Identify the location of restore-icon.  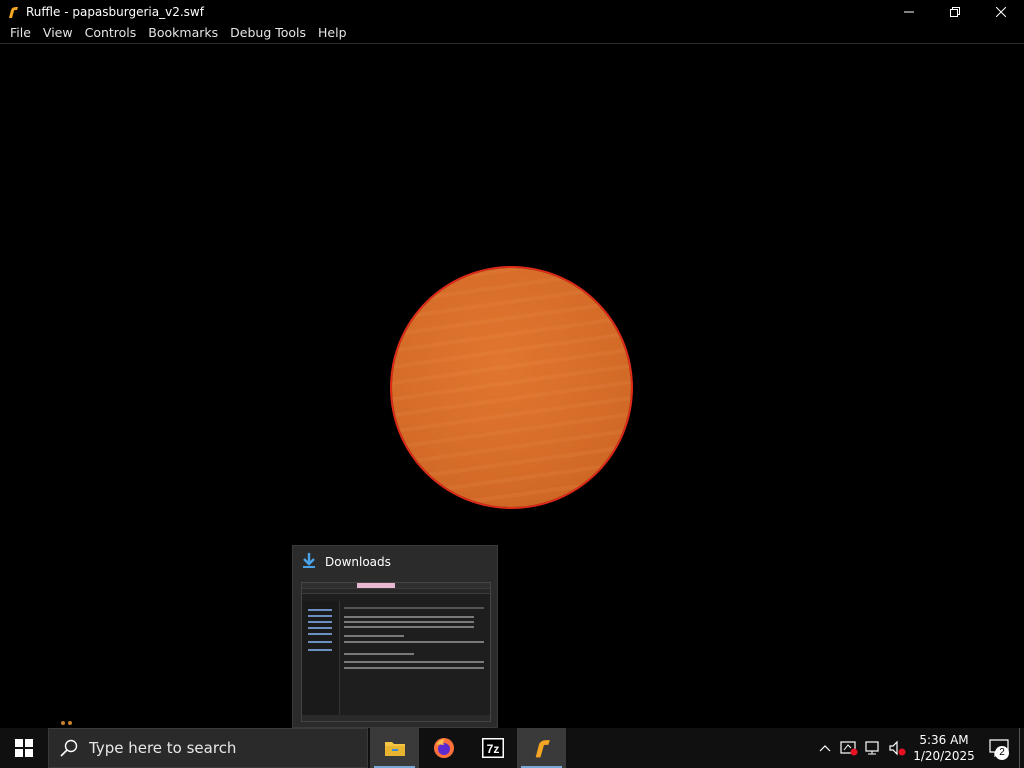
(955, 11).